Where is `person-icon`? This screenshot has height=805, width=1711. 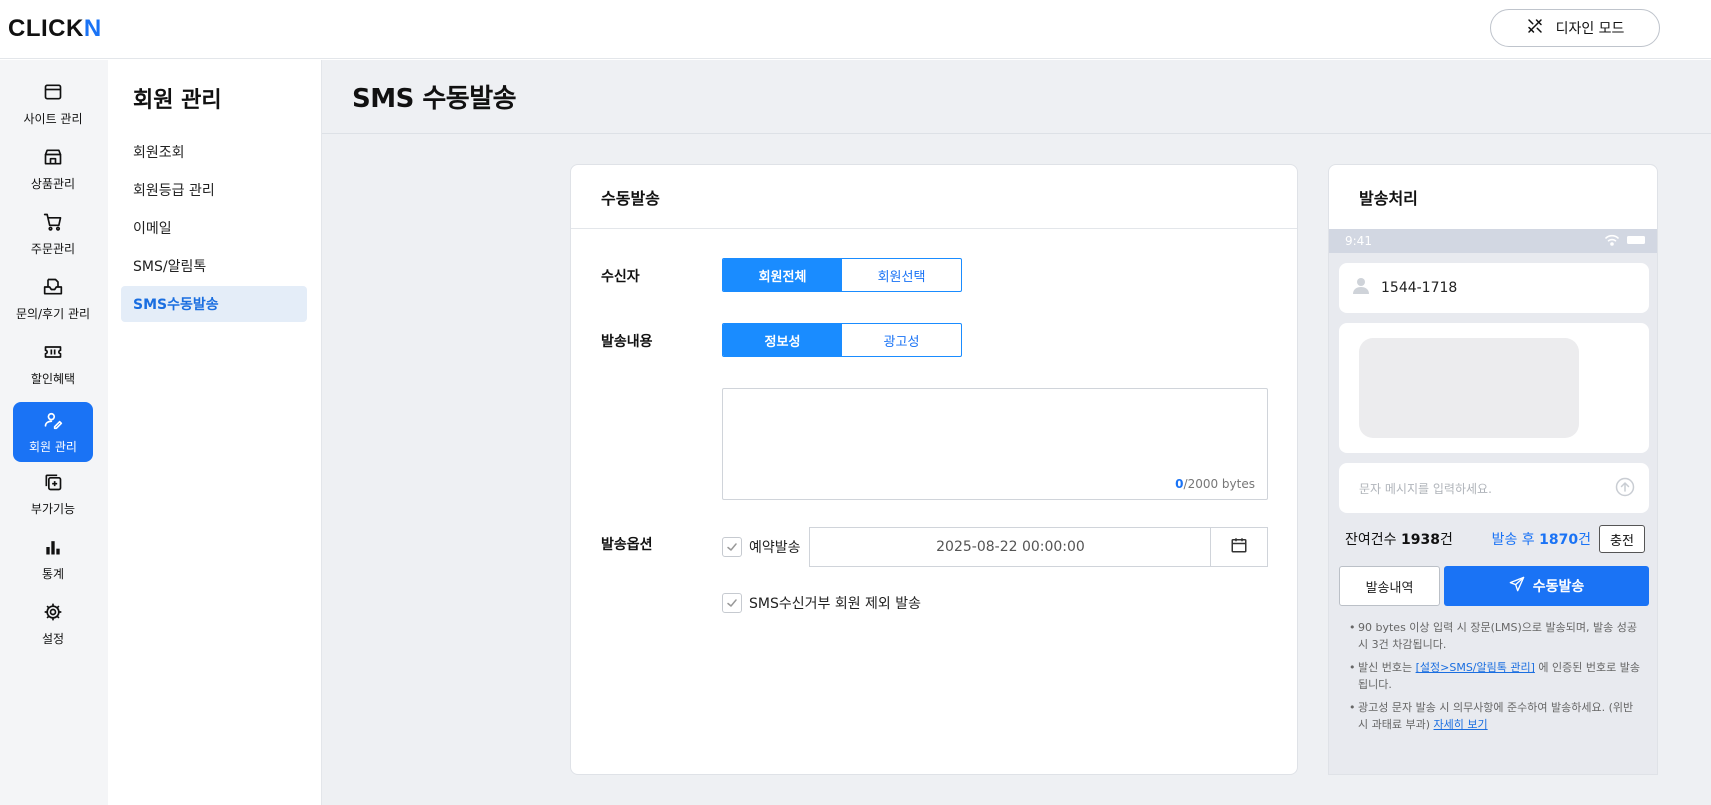 person-icon is located at coordinates (1361, 288).